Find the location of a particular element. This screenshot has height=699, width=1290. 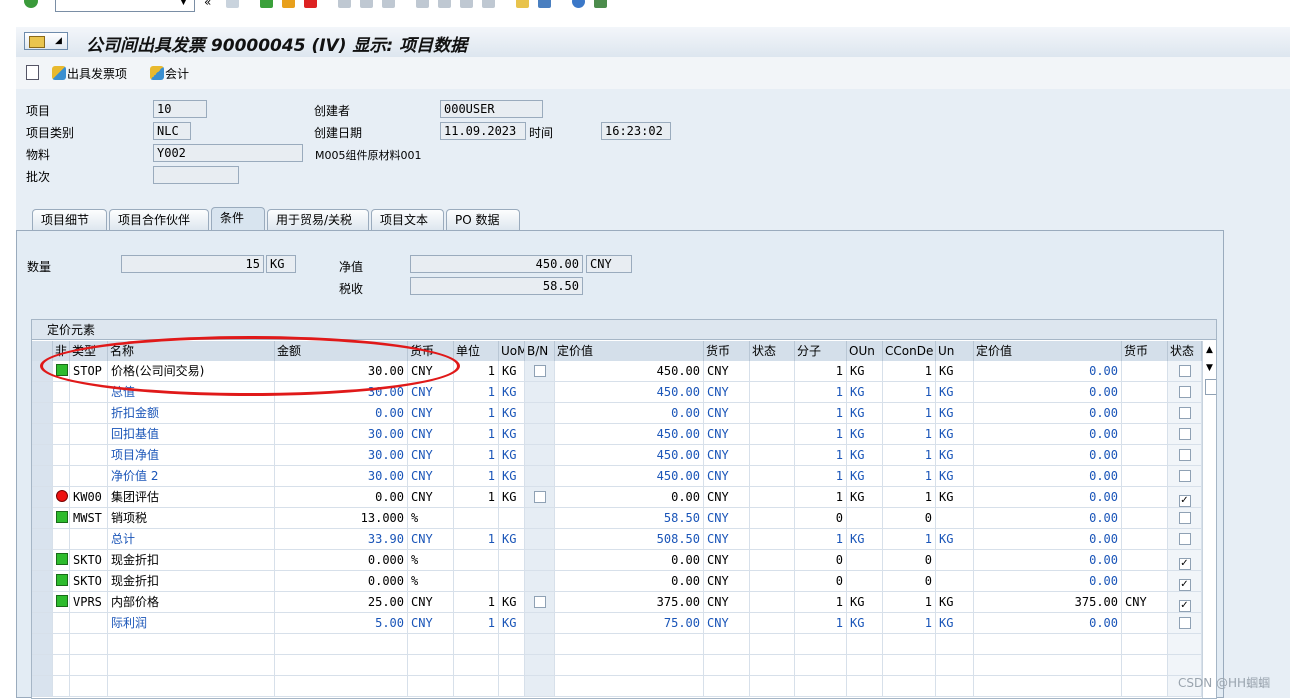

help-icon is located at coordinates (578, 4).